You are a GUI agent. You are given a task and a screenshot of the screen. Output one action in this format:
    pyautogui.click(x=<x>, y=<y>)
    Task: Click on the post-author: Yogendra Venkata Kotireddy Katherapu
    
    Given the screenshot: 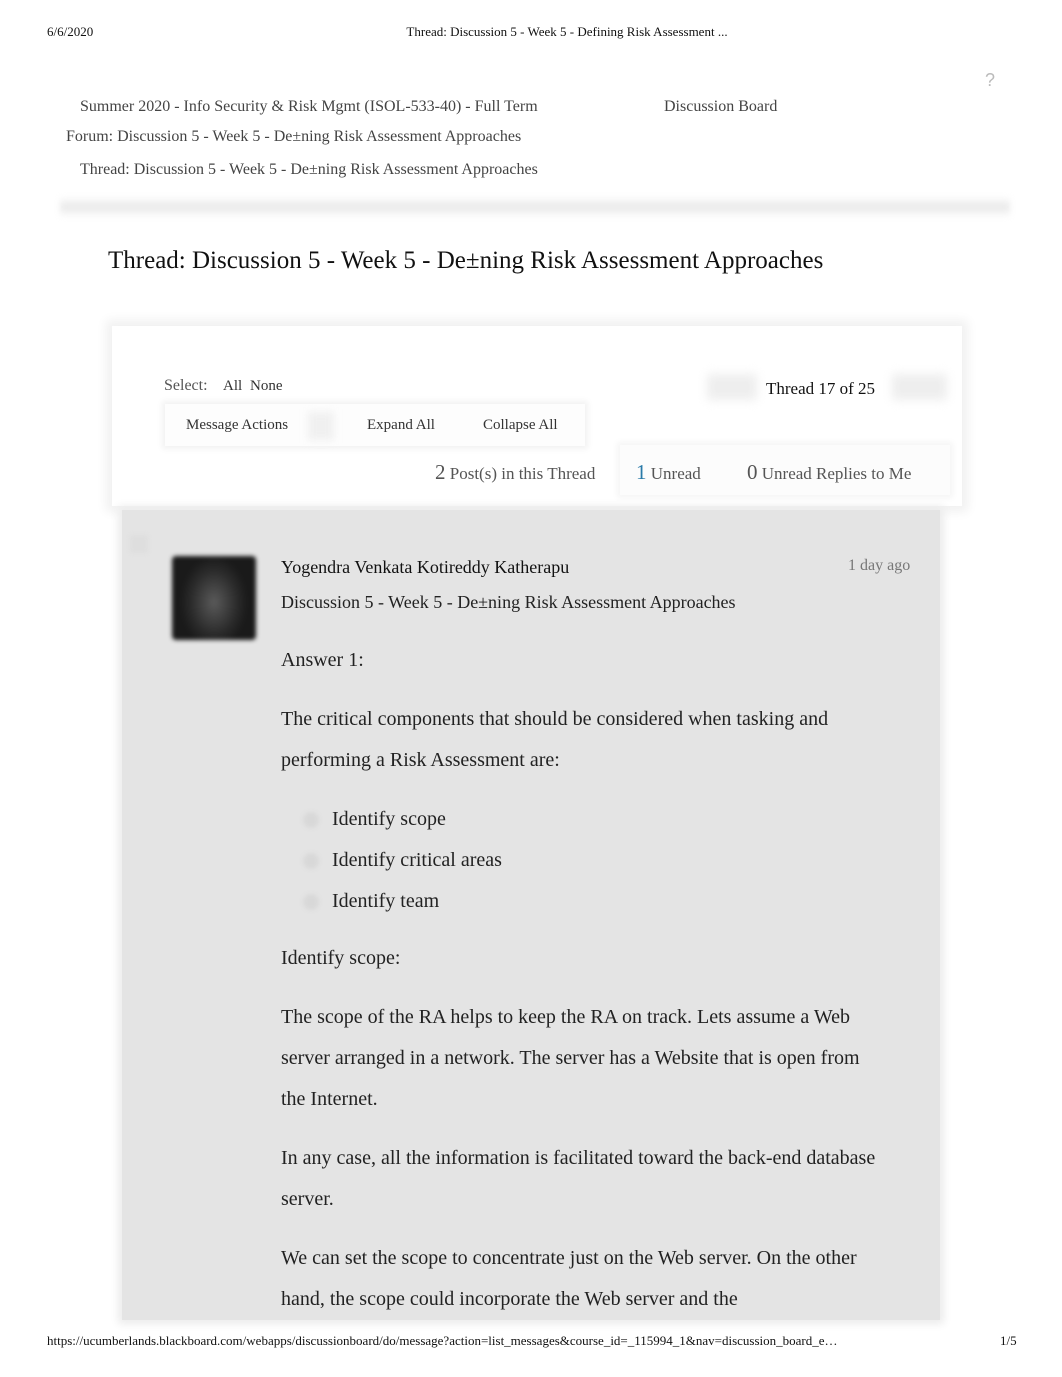 What is the action you would take?
    pyautogui.click(x=425, y=567)
    